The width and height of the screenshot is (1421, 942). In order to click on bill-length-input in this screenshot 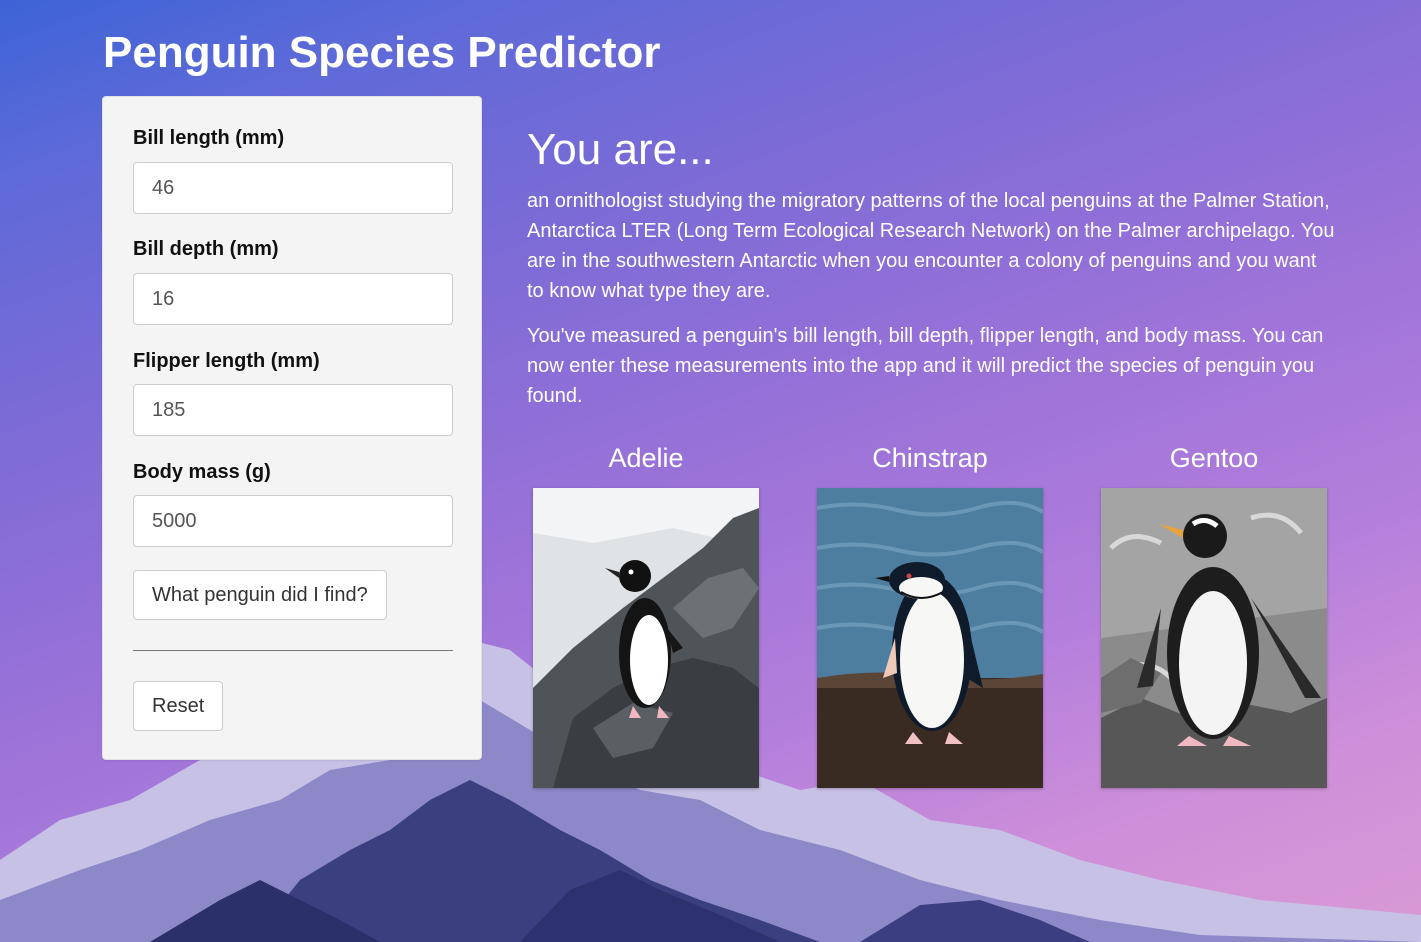, I will do `click(293, 188)`.